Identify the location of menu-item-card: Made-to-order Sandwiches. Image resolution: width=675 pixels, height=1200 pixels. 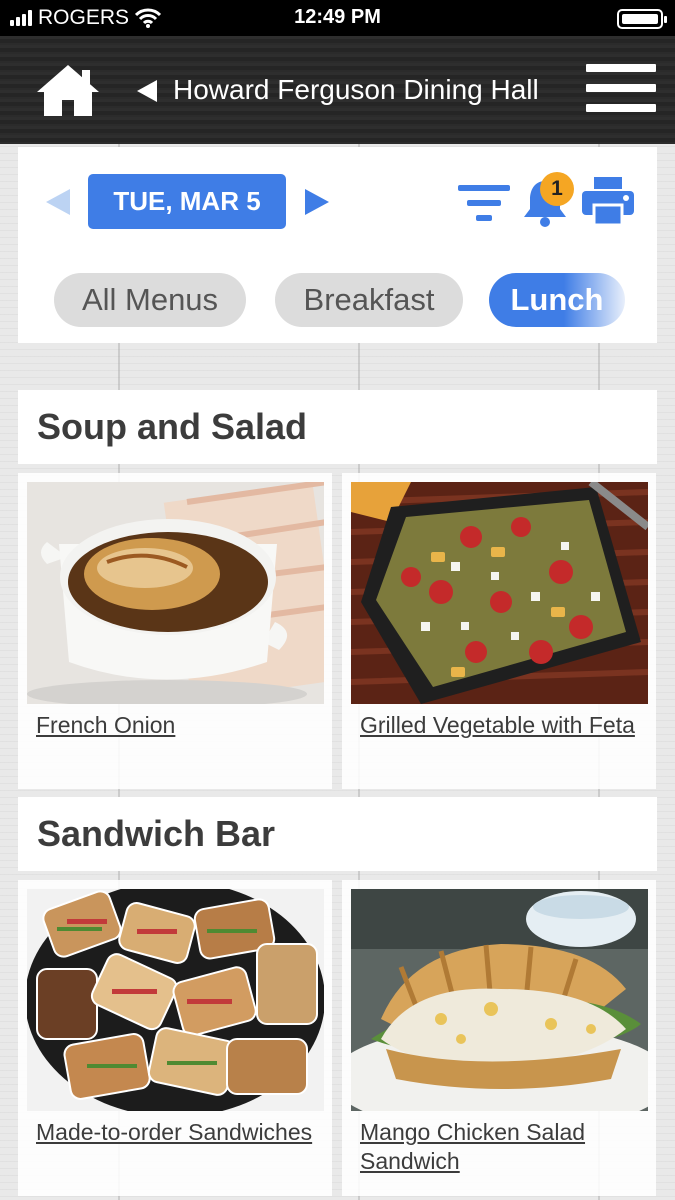
(175, 1038).